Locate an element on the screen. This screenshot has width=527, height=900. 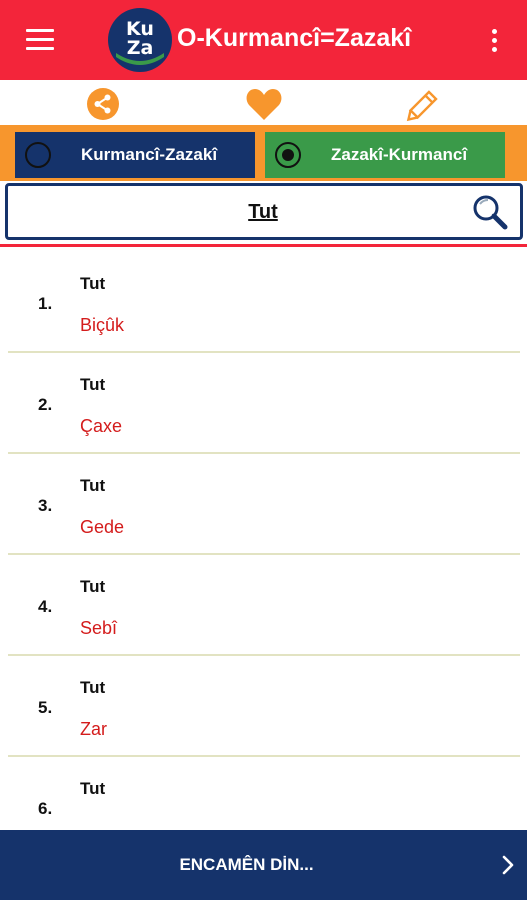
translation-word: Zar is located at coordinates (93, 729).